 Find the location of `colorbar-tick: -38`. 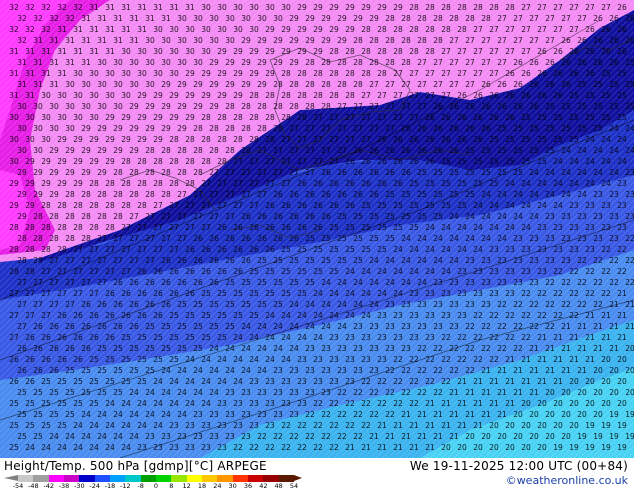

colorbar-tick: -38 is located at coordinates (64, 486).